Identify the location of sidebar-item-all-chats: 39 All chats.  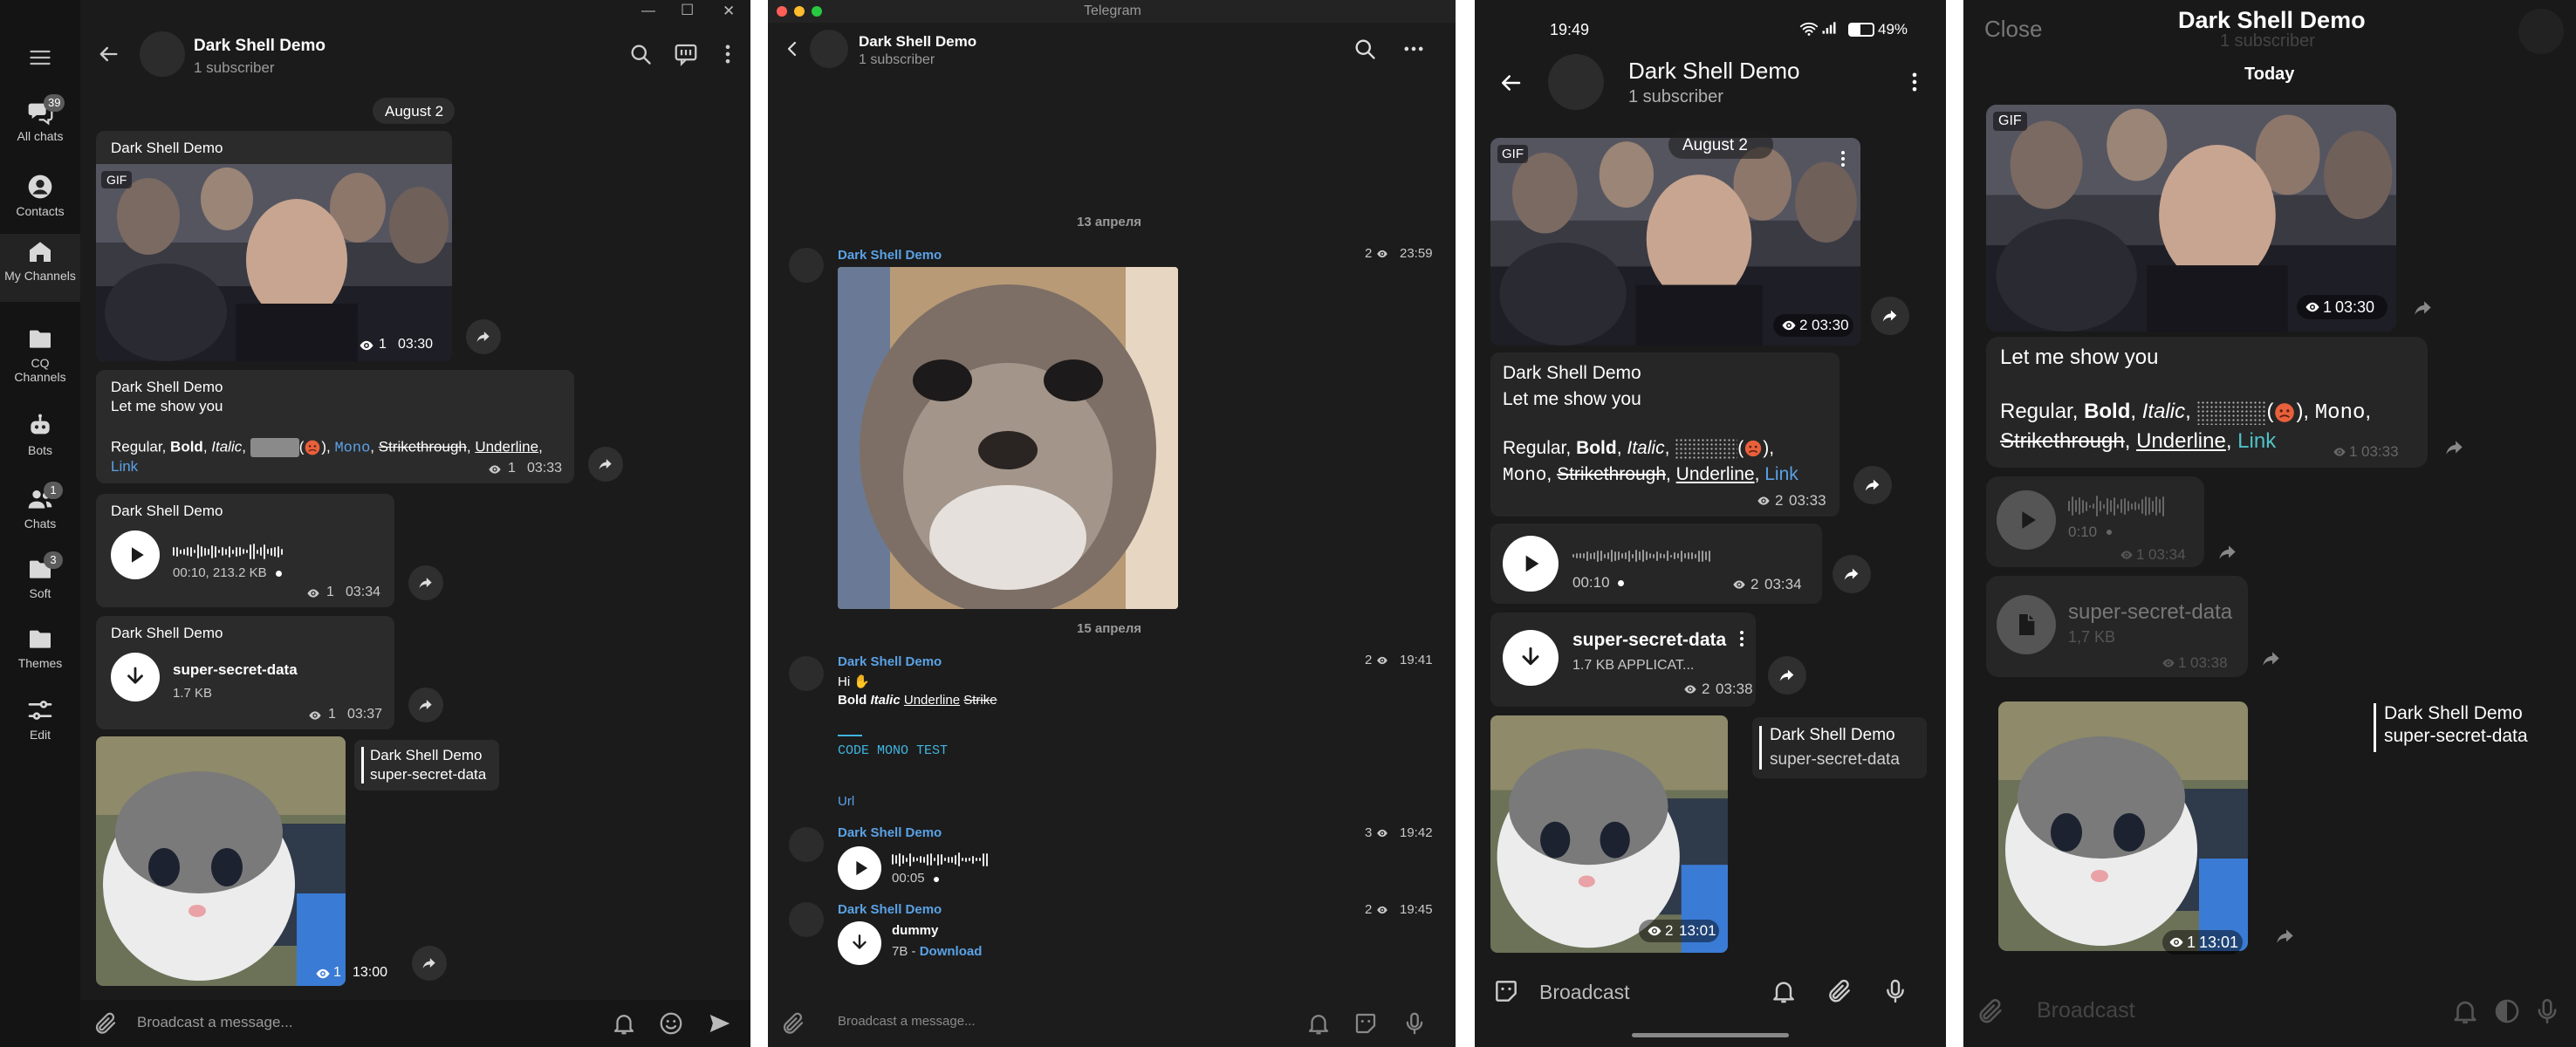
(40, 128).